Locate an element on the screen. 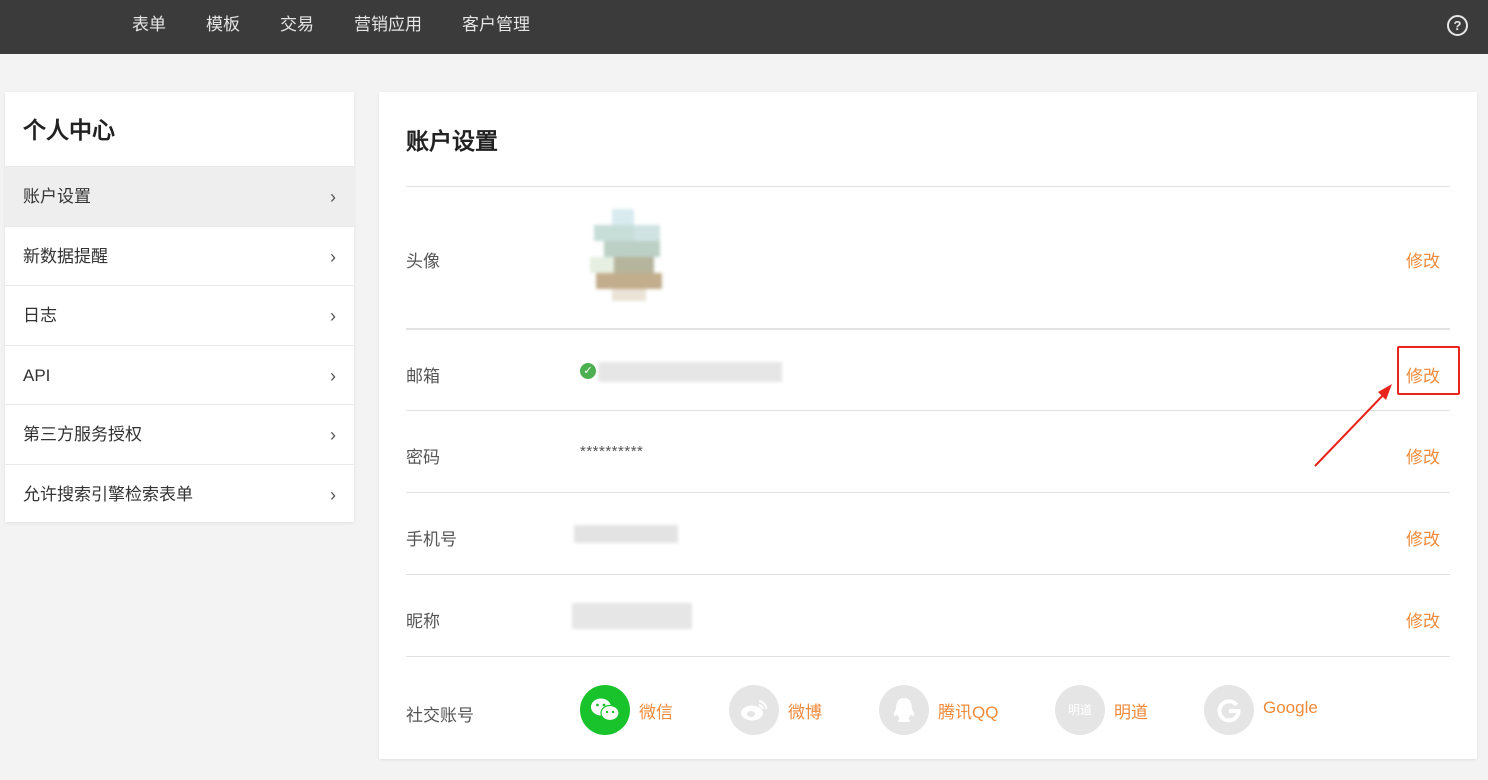  social-google: Google is located at coordinates (1269, 710).